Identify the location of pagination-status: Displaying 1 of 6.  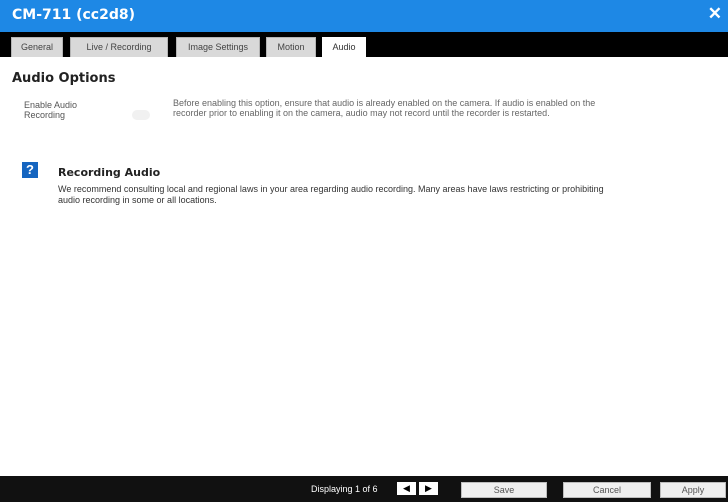
(344, 489).